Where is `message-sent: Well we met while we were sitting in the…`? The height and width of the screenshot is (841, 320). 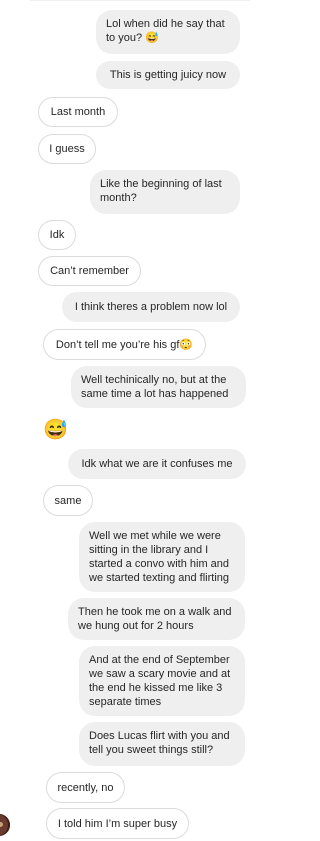
message-sent: Well we met while we were sitting in the… is located at coordinates (162, 557).